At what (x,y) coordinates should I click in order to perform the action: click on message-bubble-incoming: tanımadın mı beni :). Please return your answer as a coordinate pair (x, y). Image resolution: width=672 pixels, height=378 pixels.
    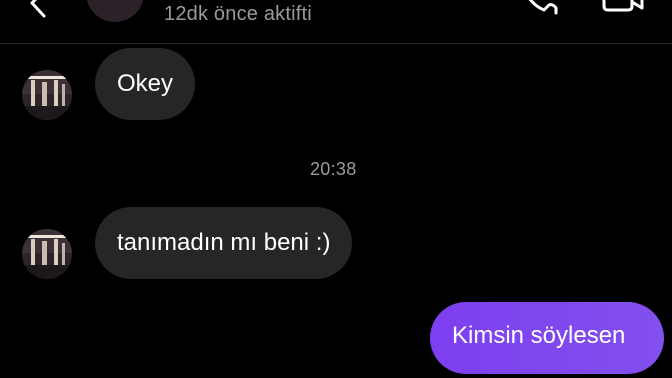
    Looking at the image, I should click on (224, 243).